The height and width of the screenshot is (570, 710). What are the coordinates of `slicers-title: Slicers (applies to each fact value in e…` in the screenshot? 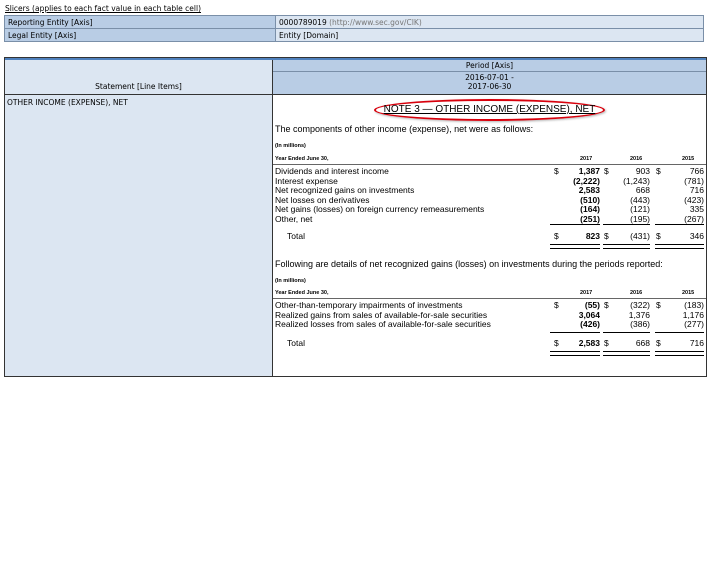 It's located at (103, 8).